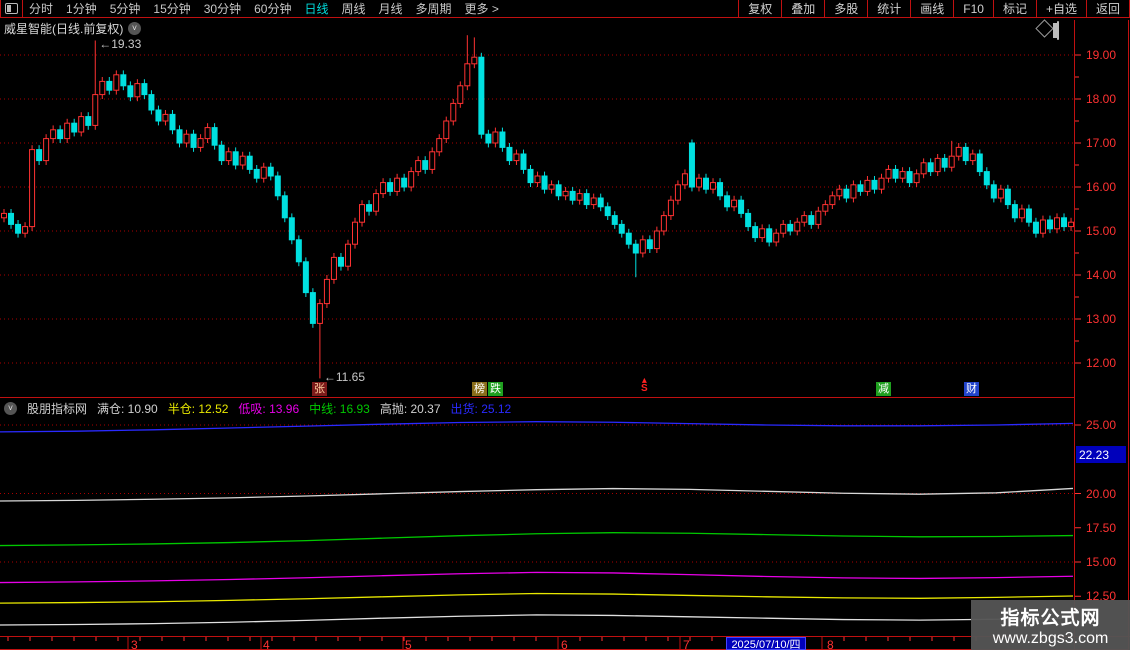 This screenshot has width=1130, height=650. Describe the element at coordinates (1101, 231) in the screenshot. I see `price-axis-label: 15.00` at that location.